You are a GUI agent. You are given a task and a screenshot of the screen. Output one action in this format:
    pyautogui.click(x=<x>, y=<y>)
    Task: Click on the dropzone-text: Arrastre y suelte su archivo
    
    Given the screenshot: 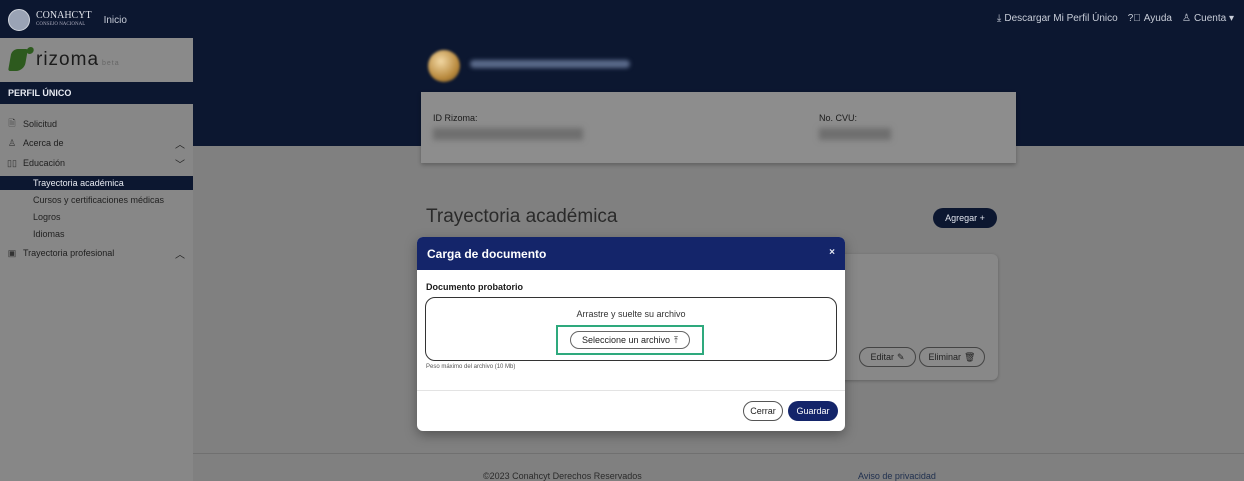 What is the action you would take?
    pyautogui.click(x=631, y=314)
    